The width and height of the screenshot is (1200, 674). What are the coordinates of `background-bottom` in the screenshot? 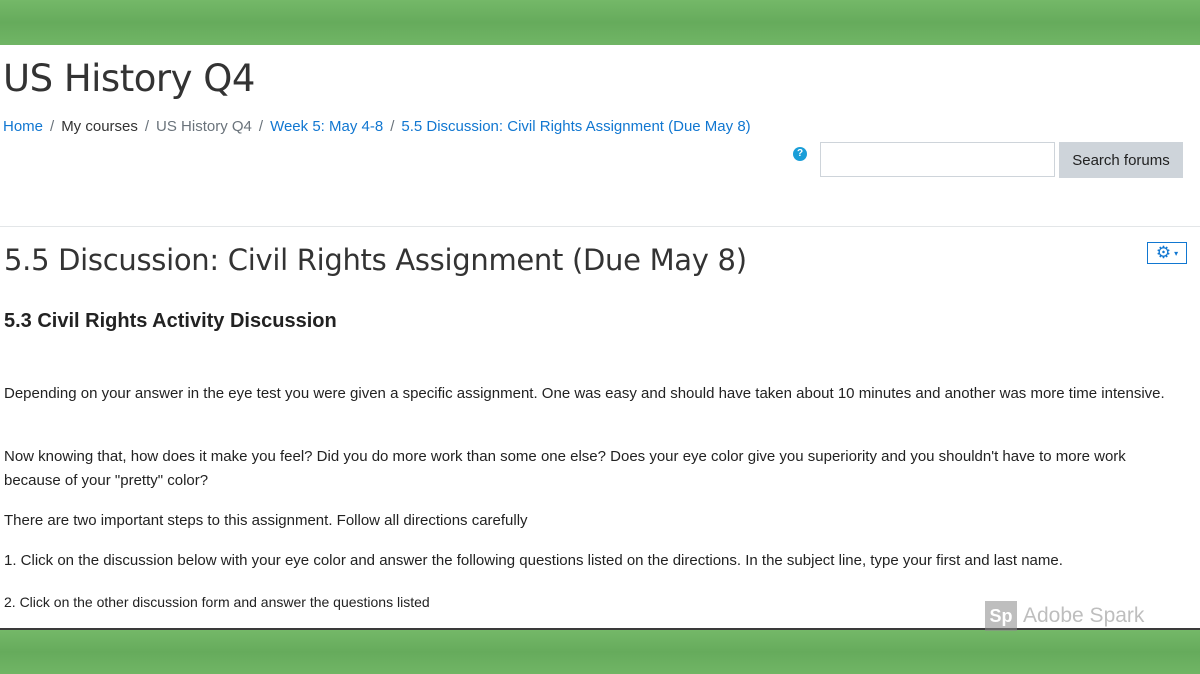 It's located at (600, 651).